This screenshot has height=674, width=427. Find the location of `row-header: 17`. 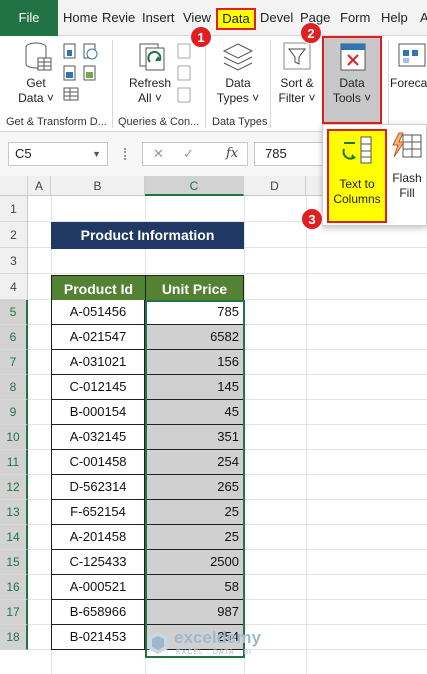

row-header: 17 is located at coordinates (14, 612).